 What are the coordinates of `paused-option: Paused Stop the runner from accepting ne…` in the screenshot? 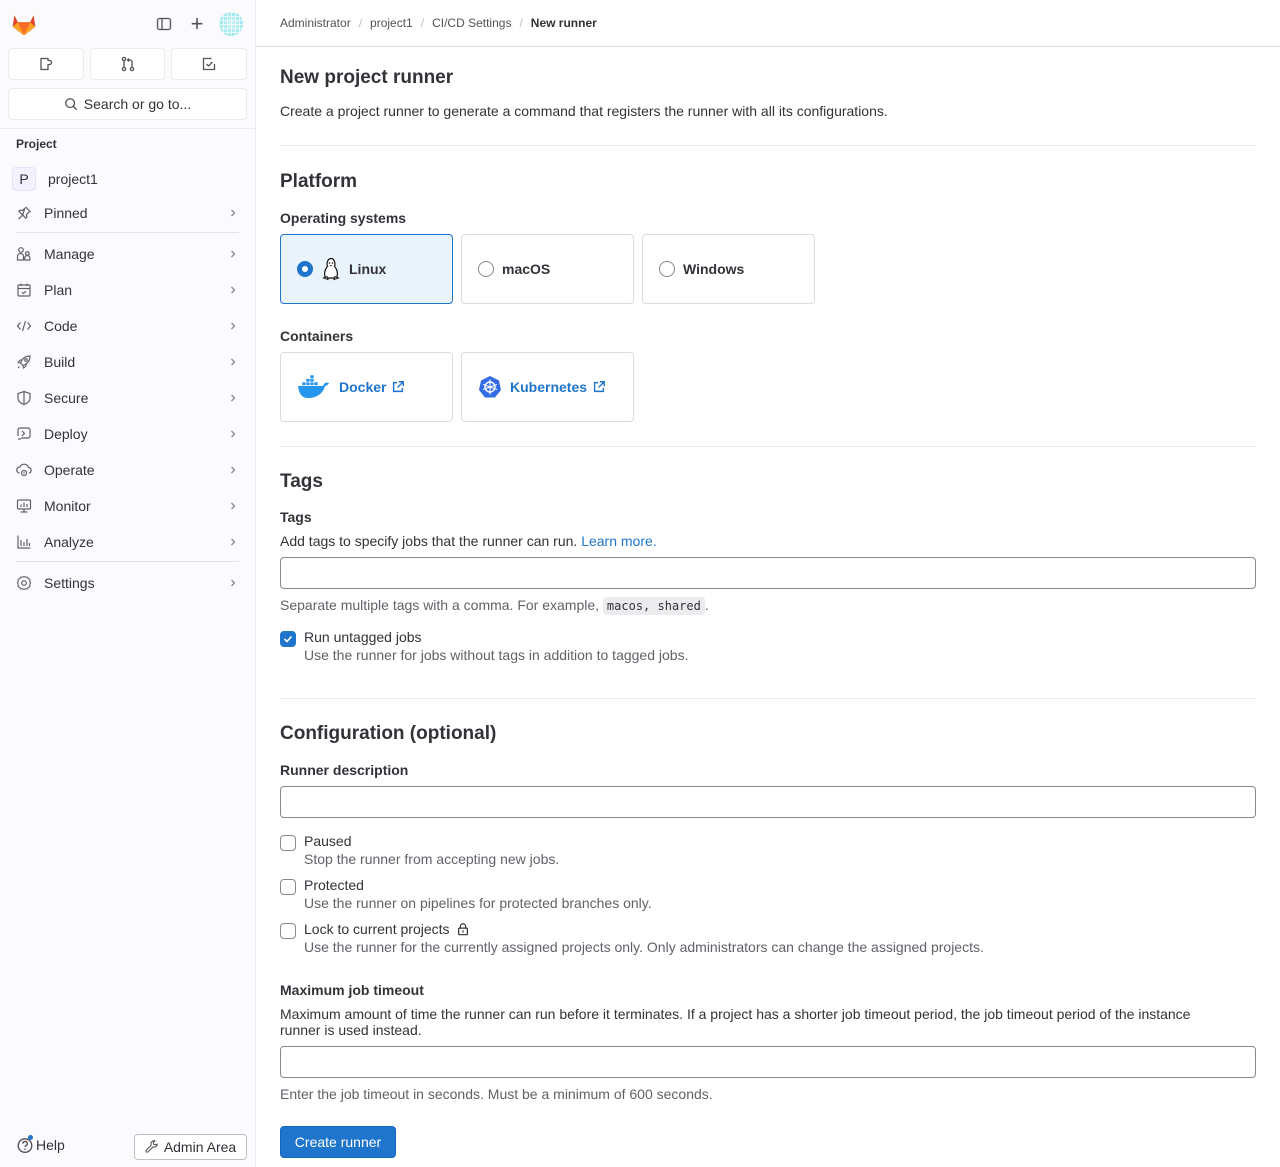 It's located at (419, 850).